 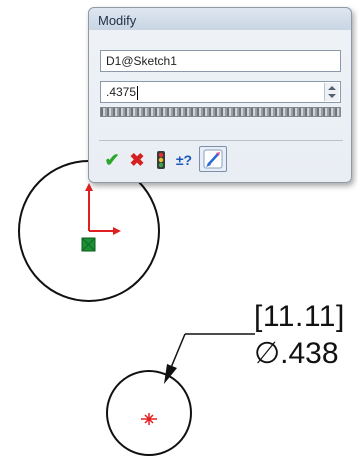 What do you see at coordinates (220, 112) in the screenshot?
I see `value-thumbwheel` at bounding box center [220, 112].